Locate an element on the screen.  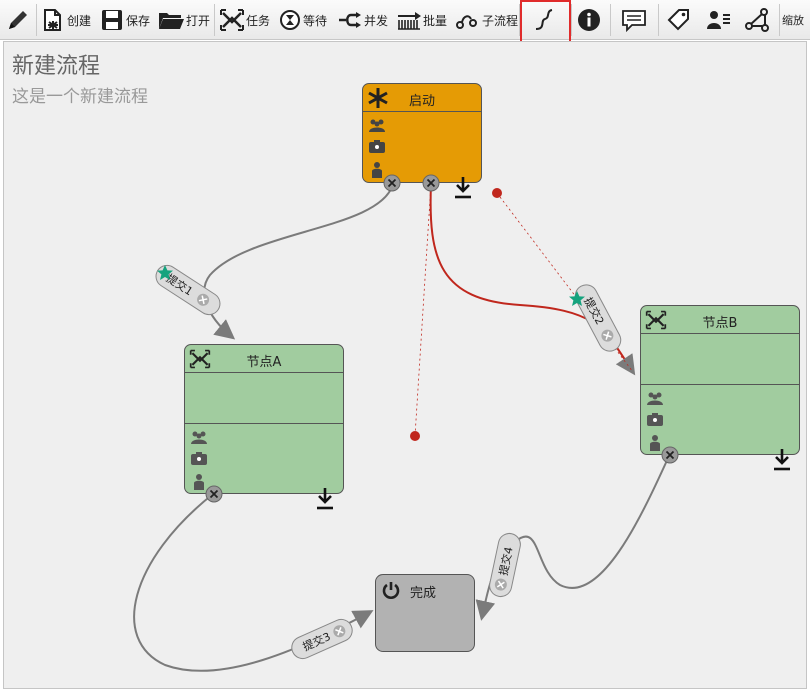
transition-1-label: 提交1 is located at coordinates (188, 290).